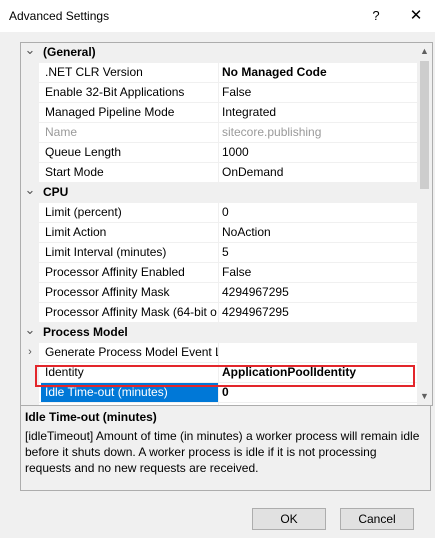 The image size is (435, 538). What do you see at coordinates (219, 193) in the screenshot?
I see `category-row: ⌄ CPU` at bounding box center [219, 193].